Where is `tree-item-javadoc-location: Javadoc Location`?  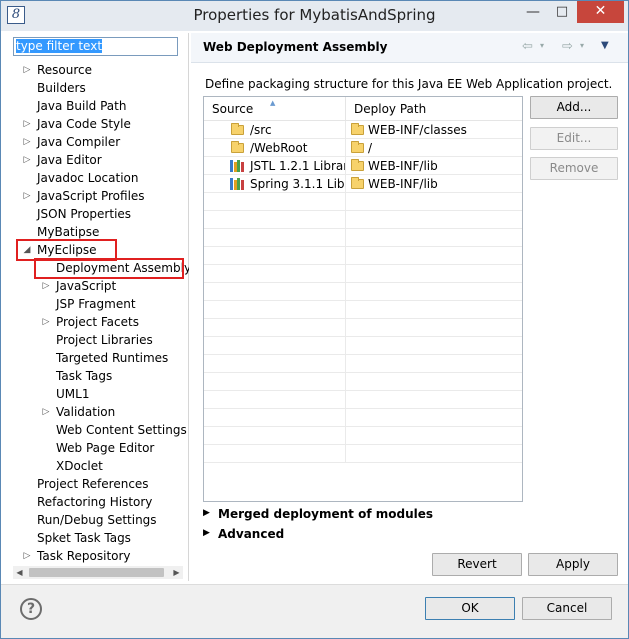 tree-item-javadoc-location: Javadoc Location is located at coordinates (98, 178).